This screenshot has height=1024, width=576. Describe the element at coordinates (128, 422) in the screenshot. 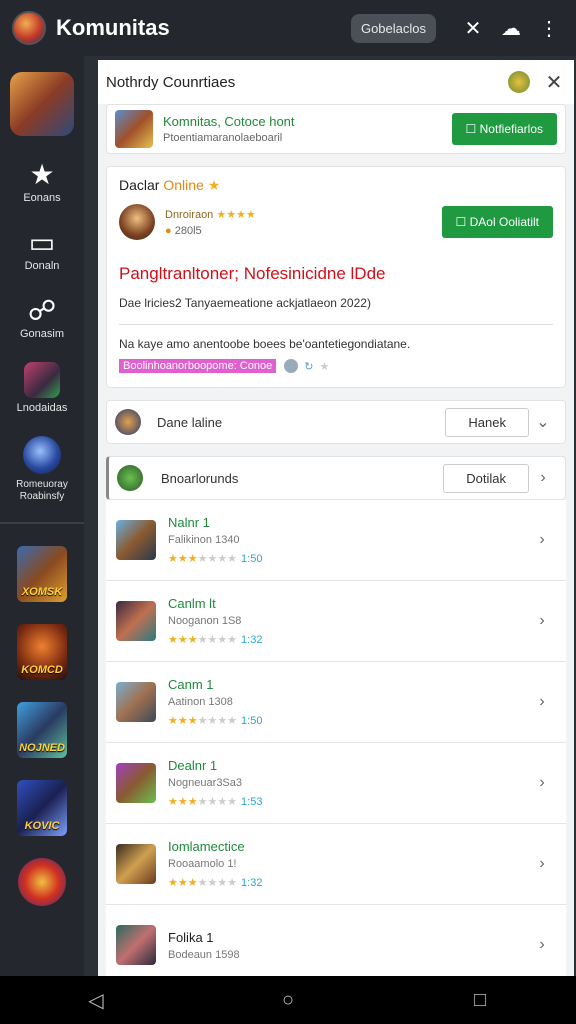

I see `online-avatar` at that location.